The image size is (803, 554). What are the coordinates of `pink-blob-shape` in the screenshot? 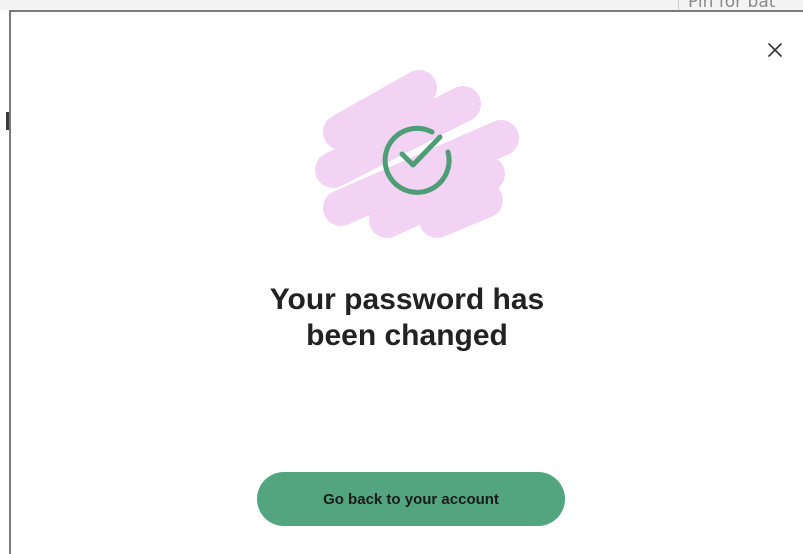 It's located at (417, 154).